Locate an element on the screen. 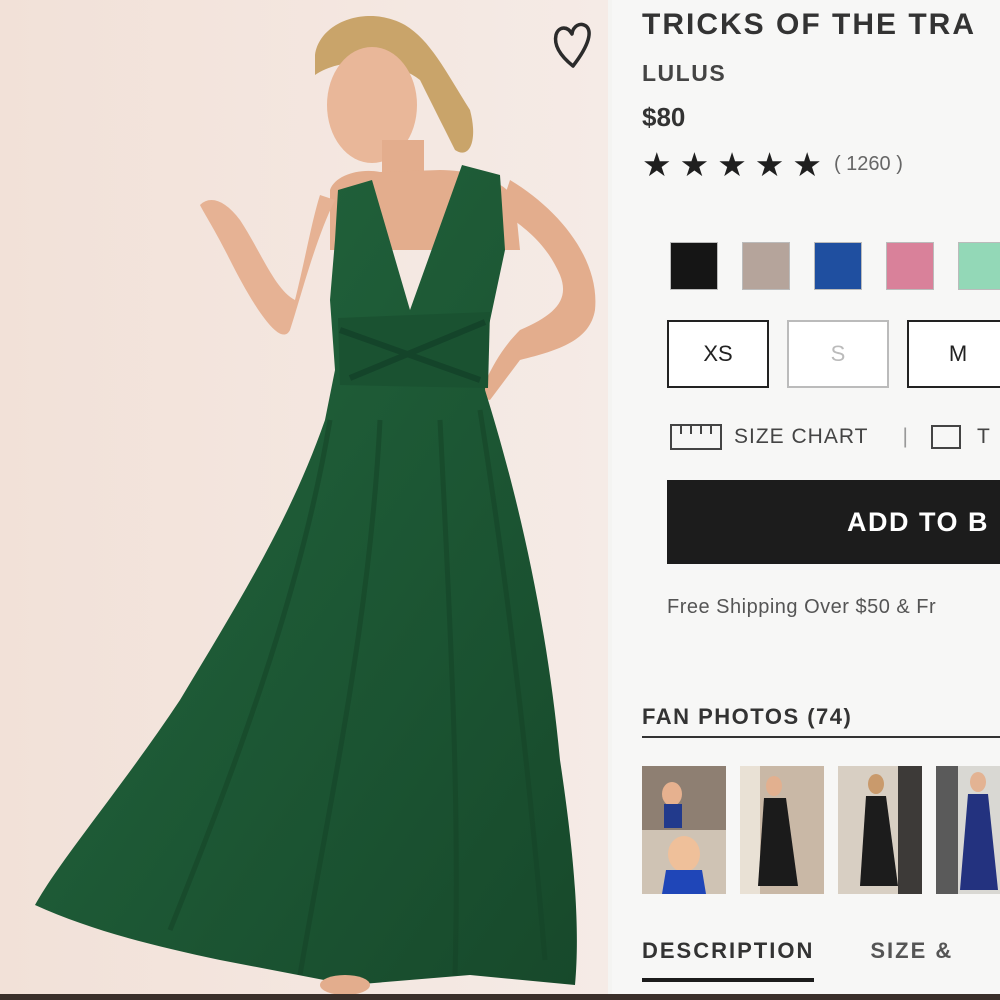 This screenshot has height=1000, width=1000. fan-photos-strip is located at coordinates (821, 830).